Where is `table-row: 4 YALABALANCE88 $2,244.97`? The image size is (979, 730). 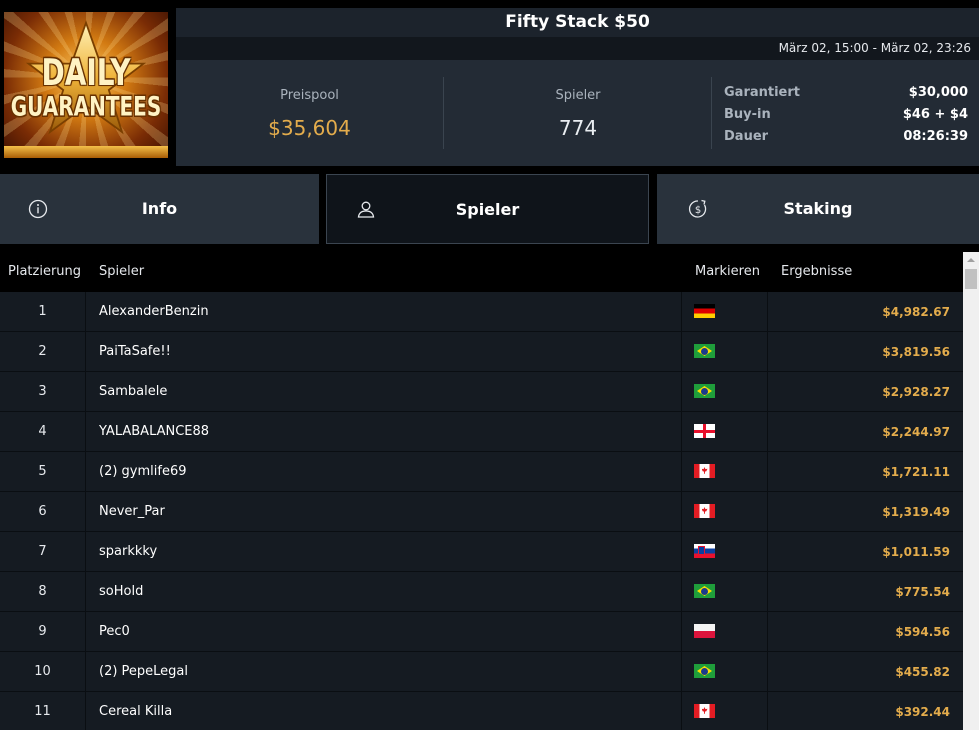
table-row: 4 YALABALANCE88 $2,244.97 is located at coordinates (481, 432).